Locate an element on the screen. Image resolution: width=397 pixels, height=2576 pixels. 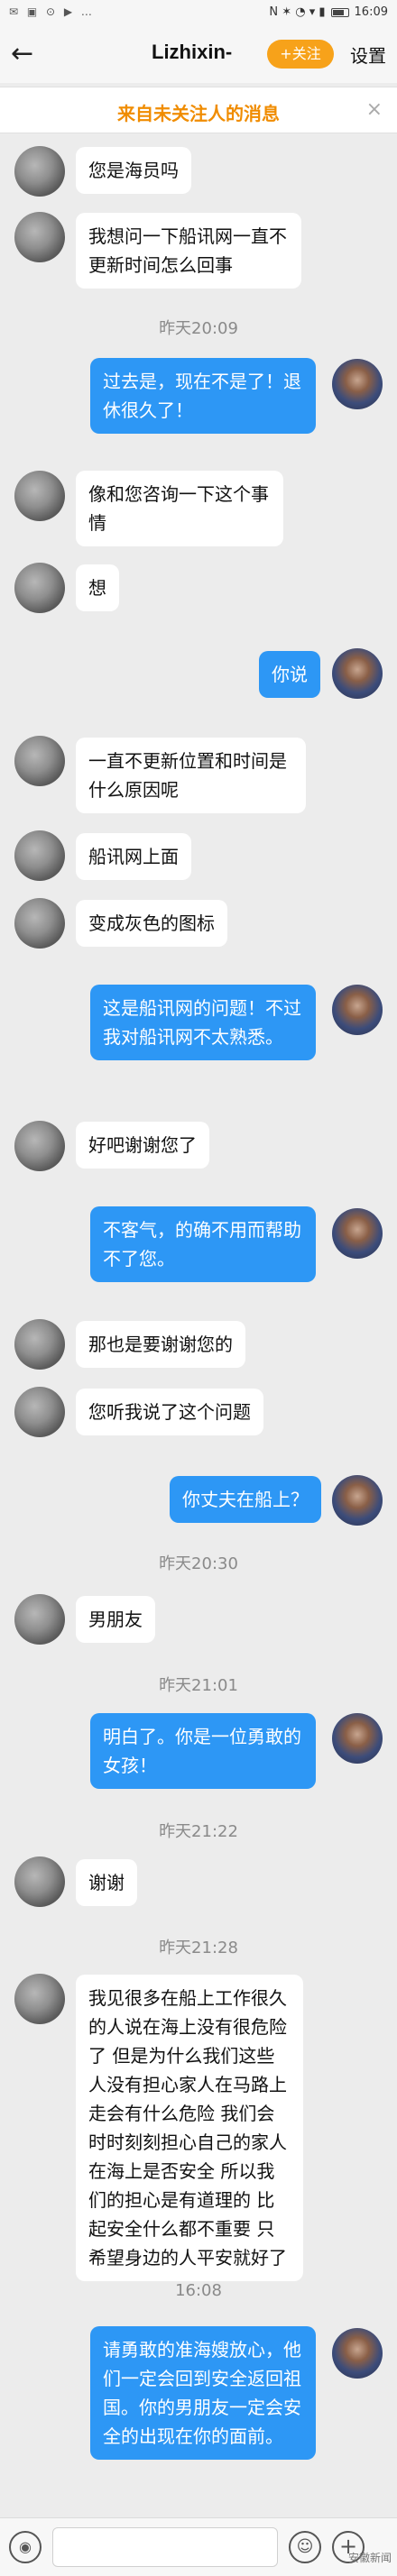
message-input is located at coordinates (165, 2547).